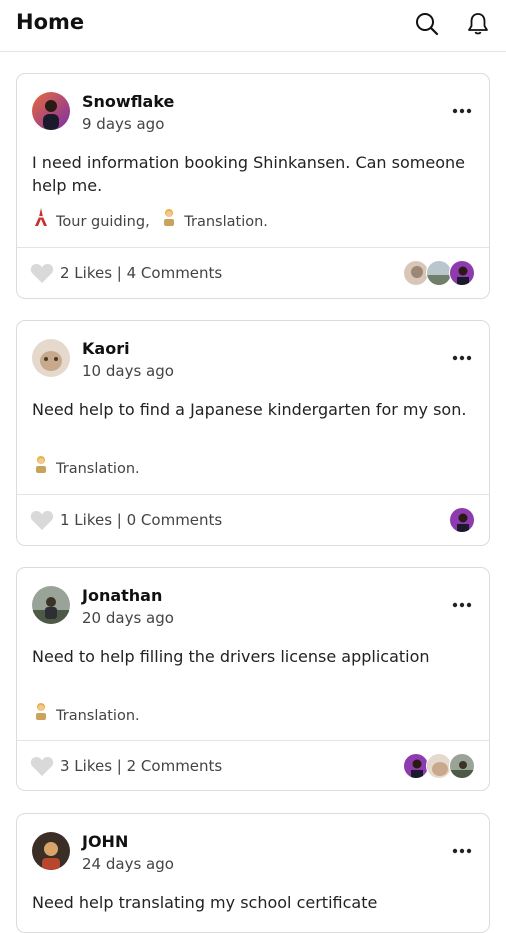 This screenshot has width=506, height=933. I want to click on search-icon, so click(427, 24).